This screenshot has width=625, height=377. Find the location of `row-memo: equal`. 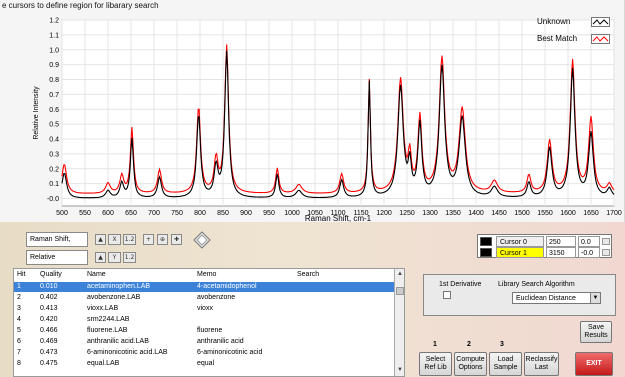

row-memo: equal is located at coordinates (206, 363).